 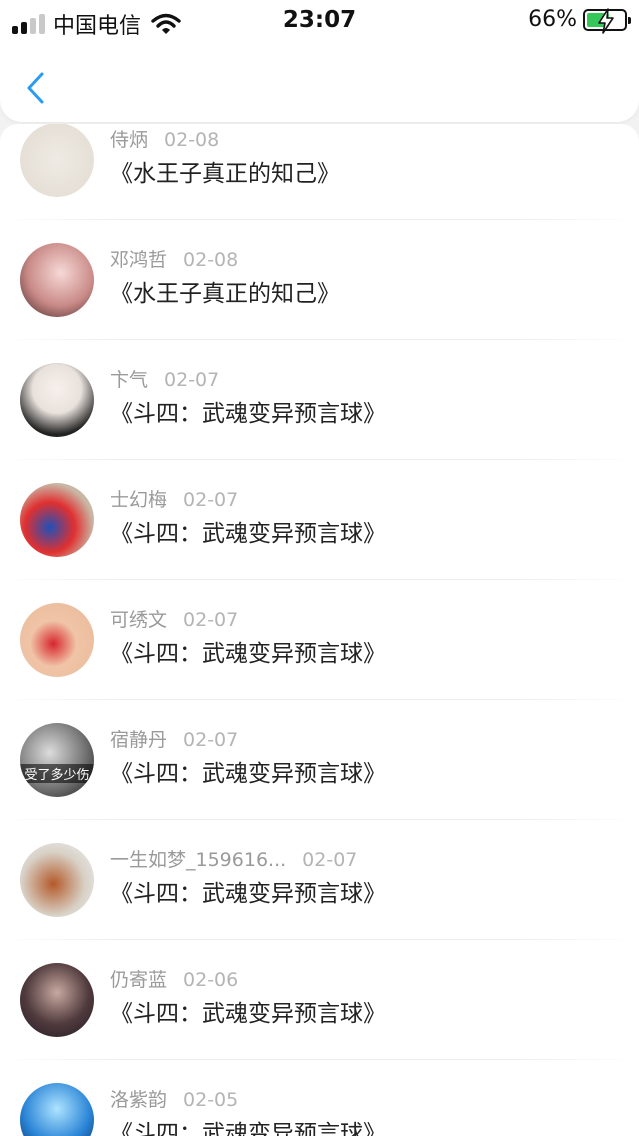 I want to click on name-row: 邓鸿哲 02-08, so click(x=174, y=258).